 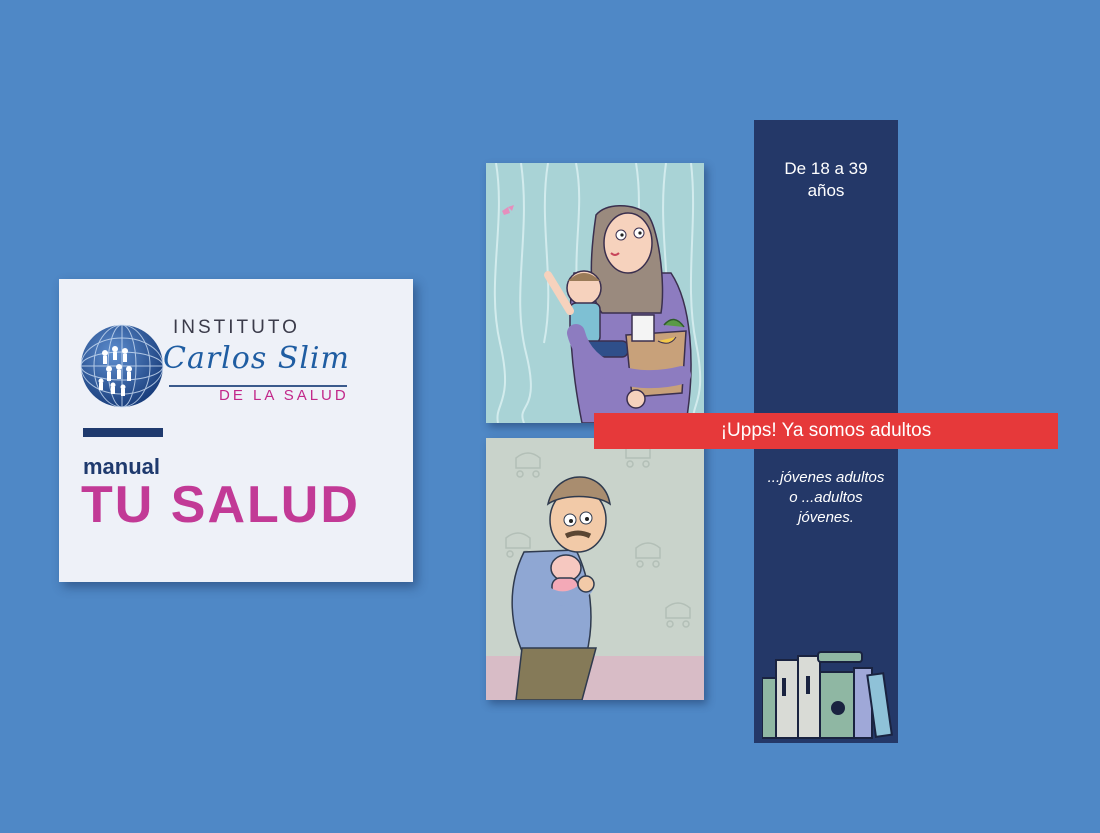 I want to click on illustration-mother, so click(x=595, y=293).